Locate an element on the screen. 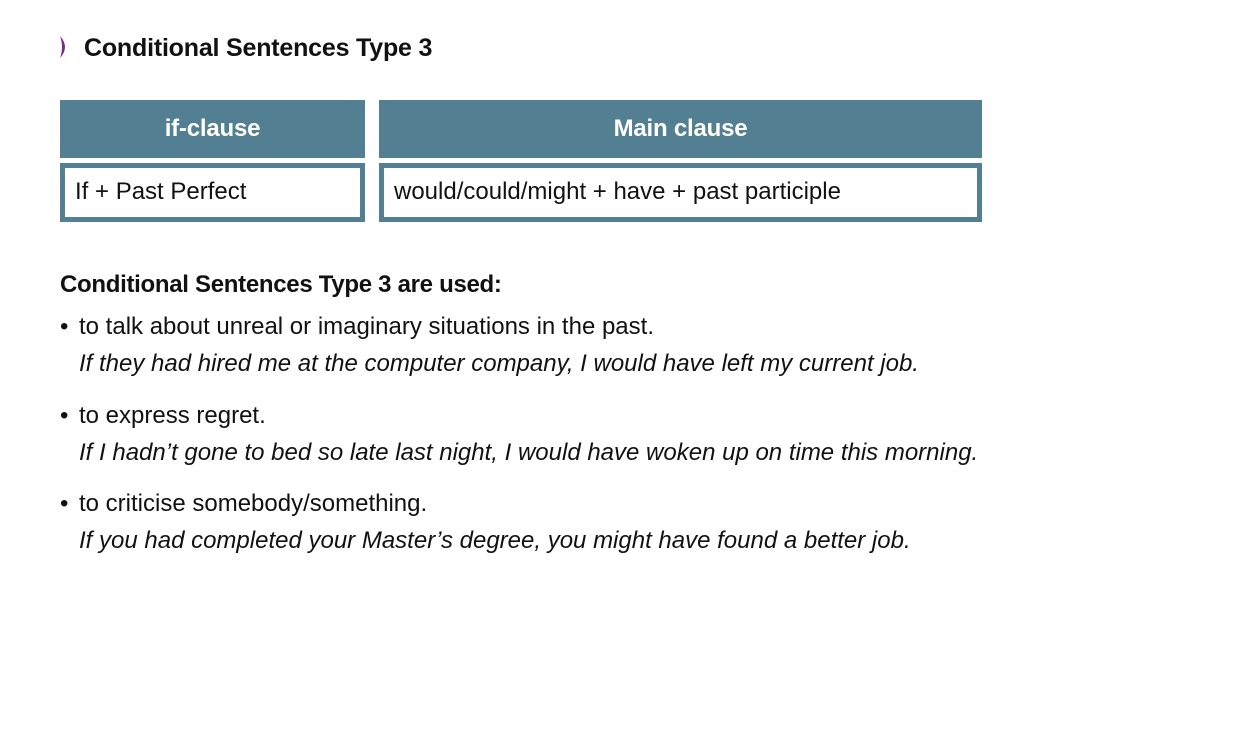 This screenshot has height=740, width=1235. if-clause-cell: If + Past Perfect is located at coordinates (212, 192).